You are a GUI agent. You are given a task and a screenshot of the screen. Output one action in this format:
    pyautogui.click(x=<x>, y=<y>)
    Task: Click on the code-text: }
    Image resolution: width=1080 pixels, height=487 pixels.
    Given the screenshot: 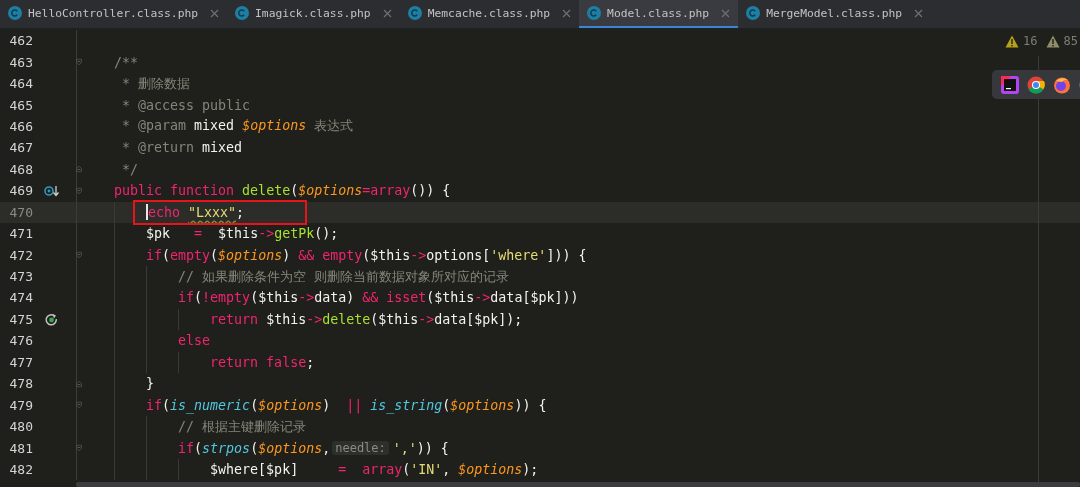 What is the action you would take?
    pyautogui.click(x=150, y=384)
    